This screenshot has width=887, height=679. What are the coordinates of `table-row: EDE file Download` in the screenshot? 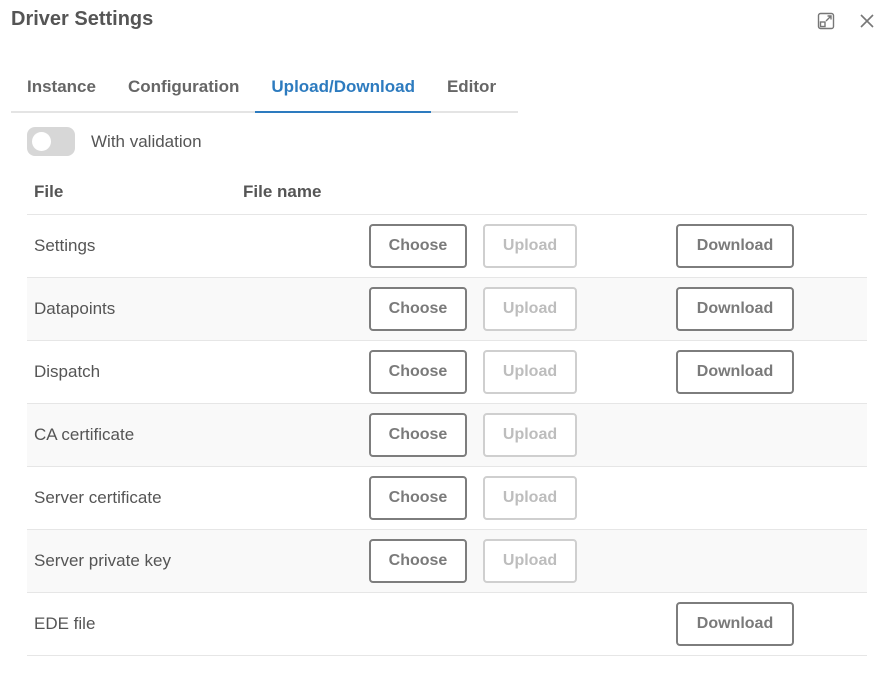 It's located at (447, 624).